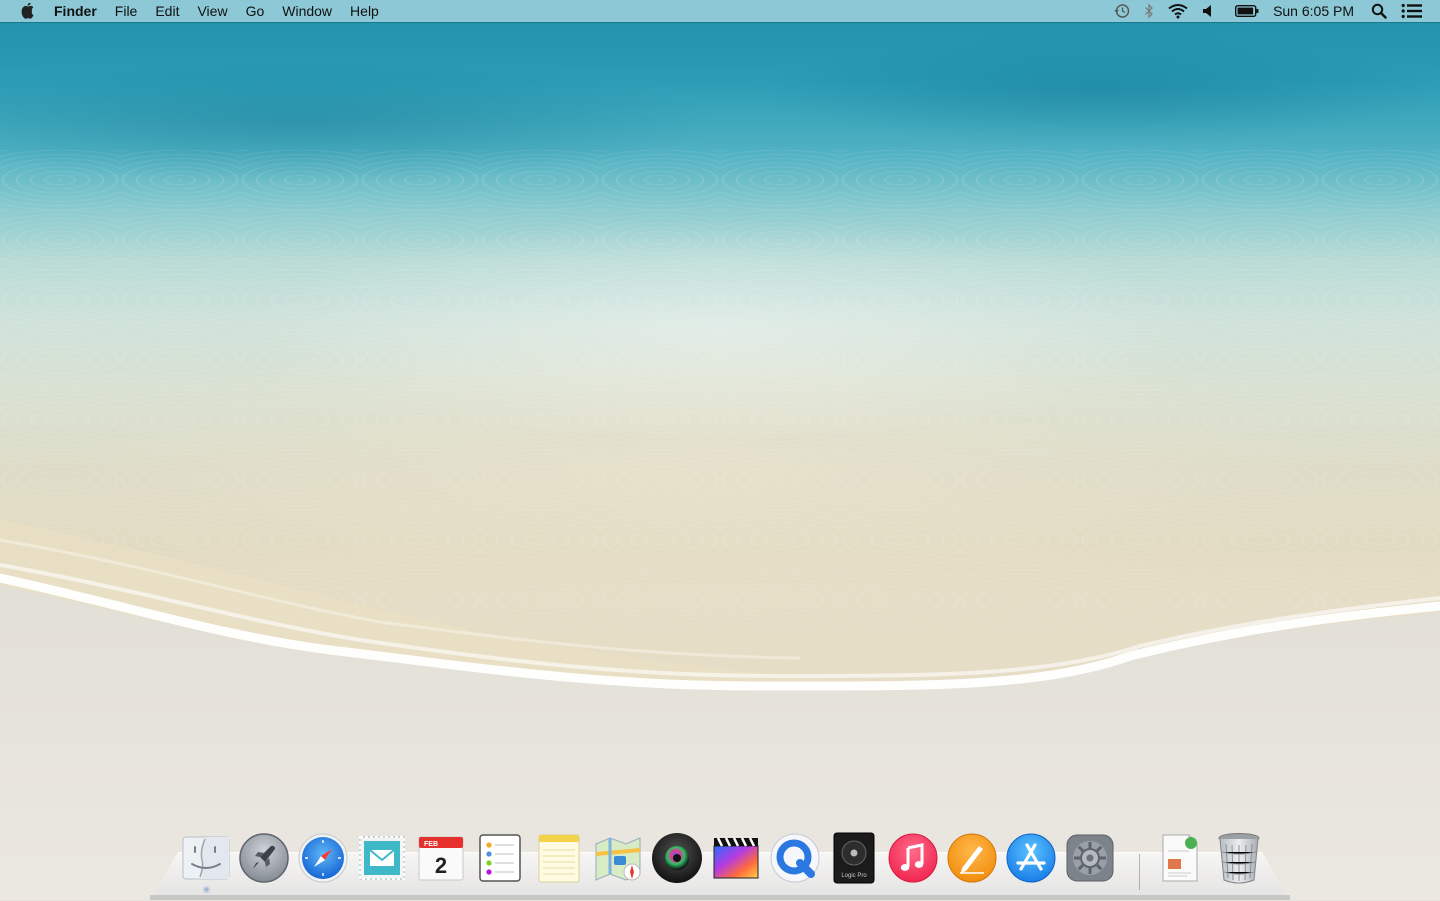  I want to click on dock-final-cut-pro, so click(736, 858).